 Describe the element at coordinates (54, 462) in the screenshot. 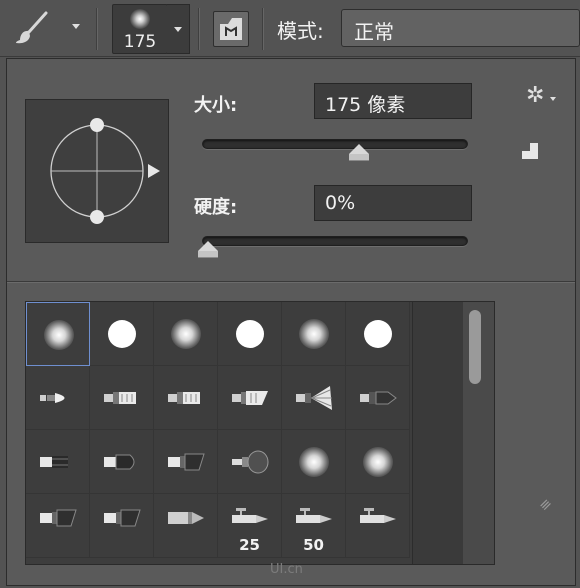

I see `flat-brush-icon` at that location.